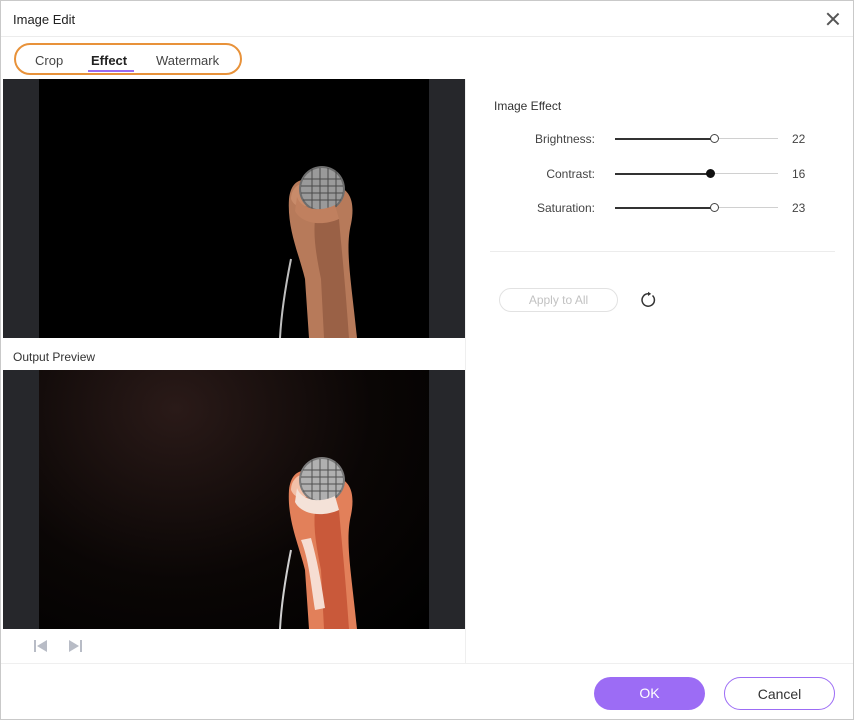  I want to click on tab-crop: Crop, so click(49, 60).